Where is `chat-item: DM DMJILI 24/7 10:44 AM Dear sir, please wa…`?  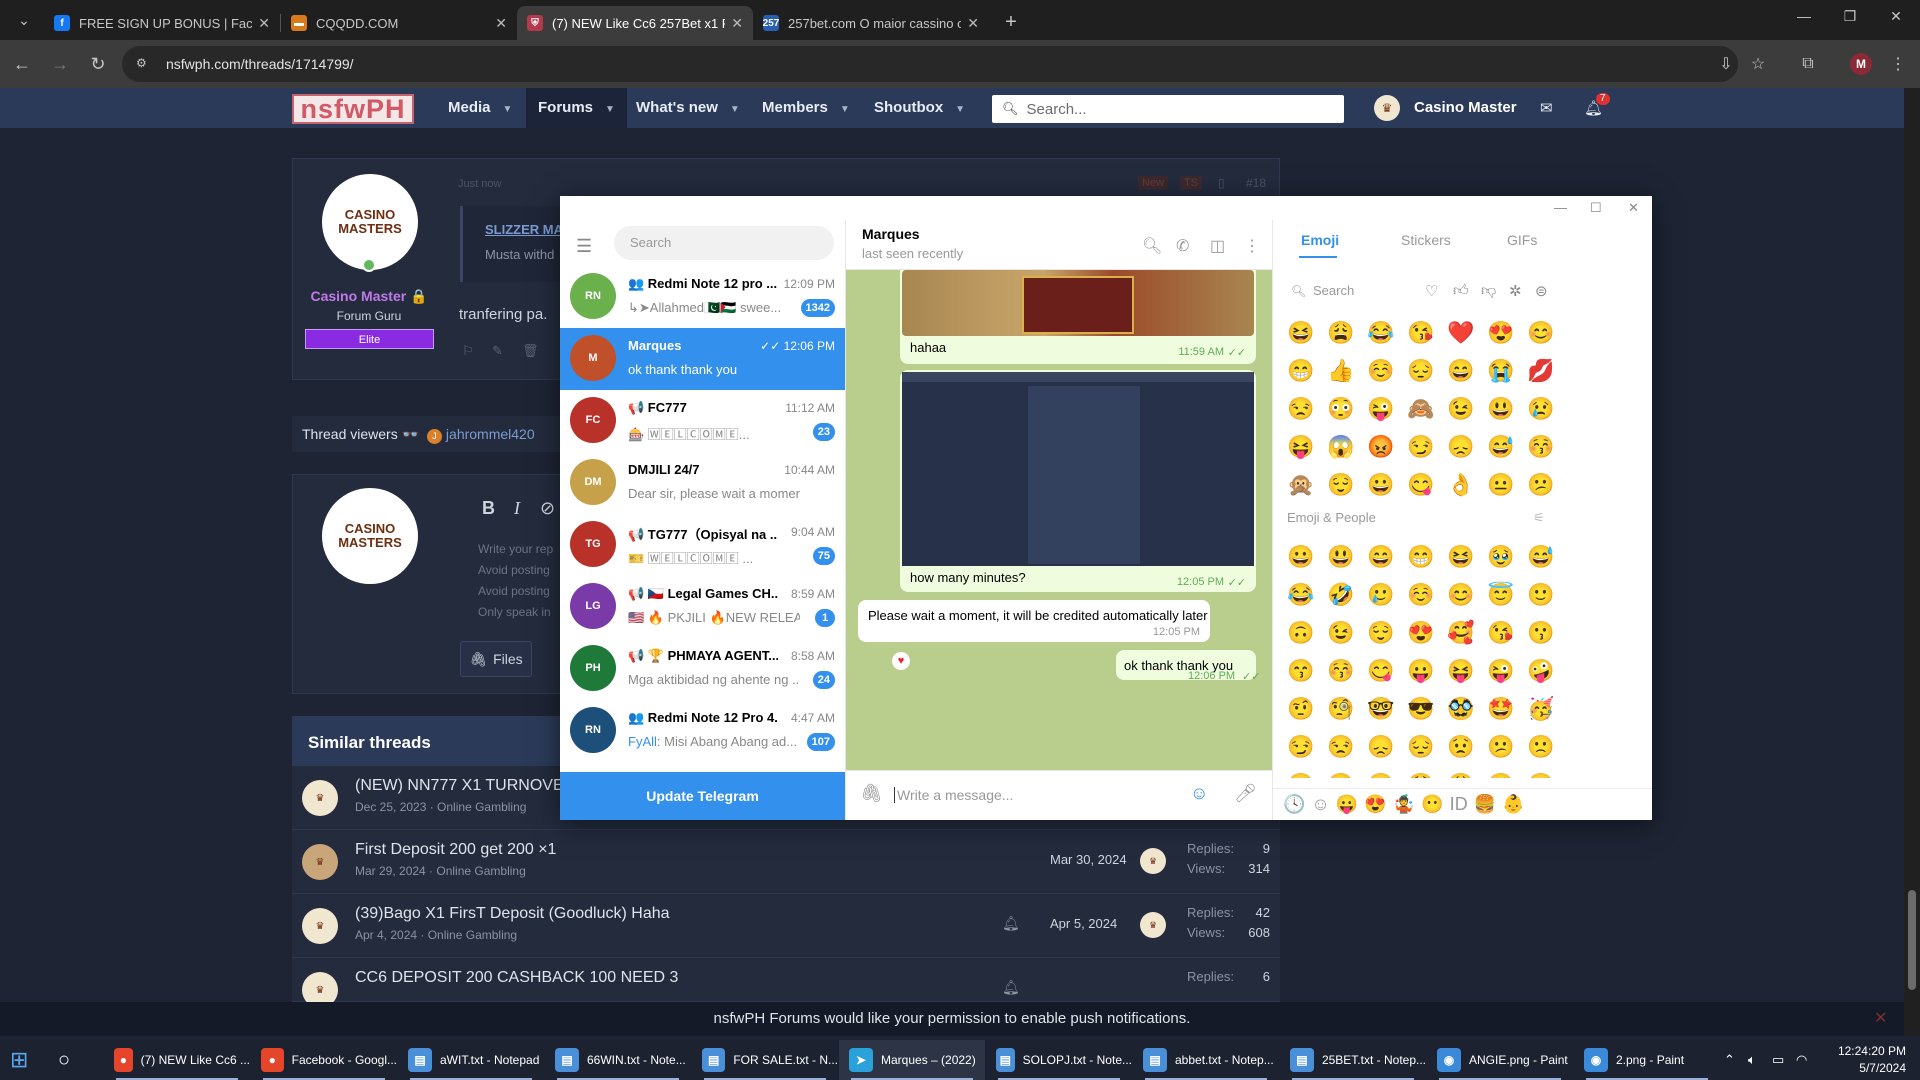 chat-item: DM DMJILI 24/7 10:44 AM Dear sir, please wa… is located at coordinates (702, 483).